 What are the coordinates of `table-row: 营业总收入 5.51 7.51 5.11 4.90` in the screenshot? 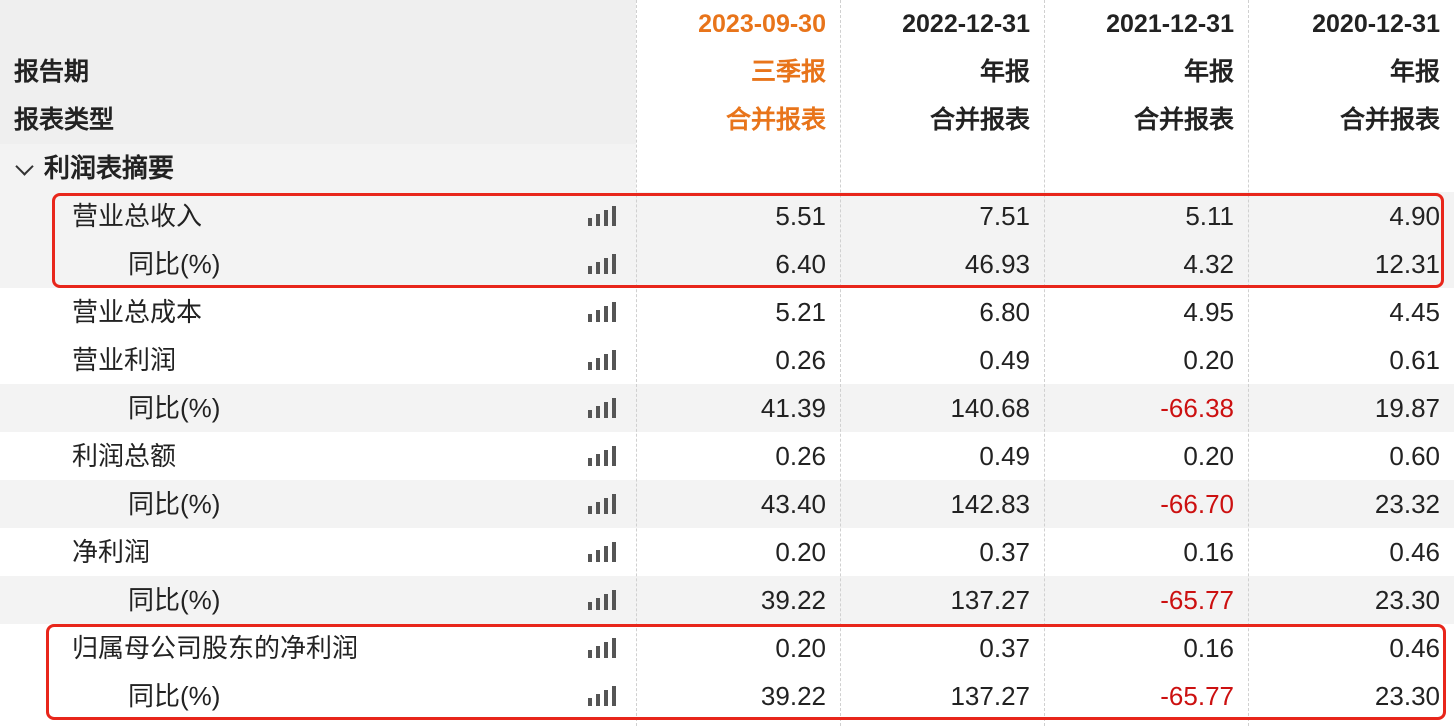 It's located at (727, 216).